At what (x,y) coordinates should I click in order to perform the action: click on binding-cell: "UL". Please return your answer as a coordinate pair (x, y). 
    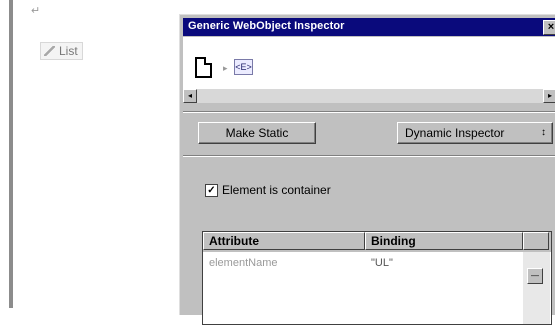
    Looking at the image, I should click on (382, 263).